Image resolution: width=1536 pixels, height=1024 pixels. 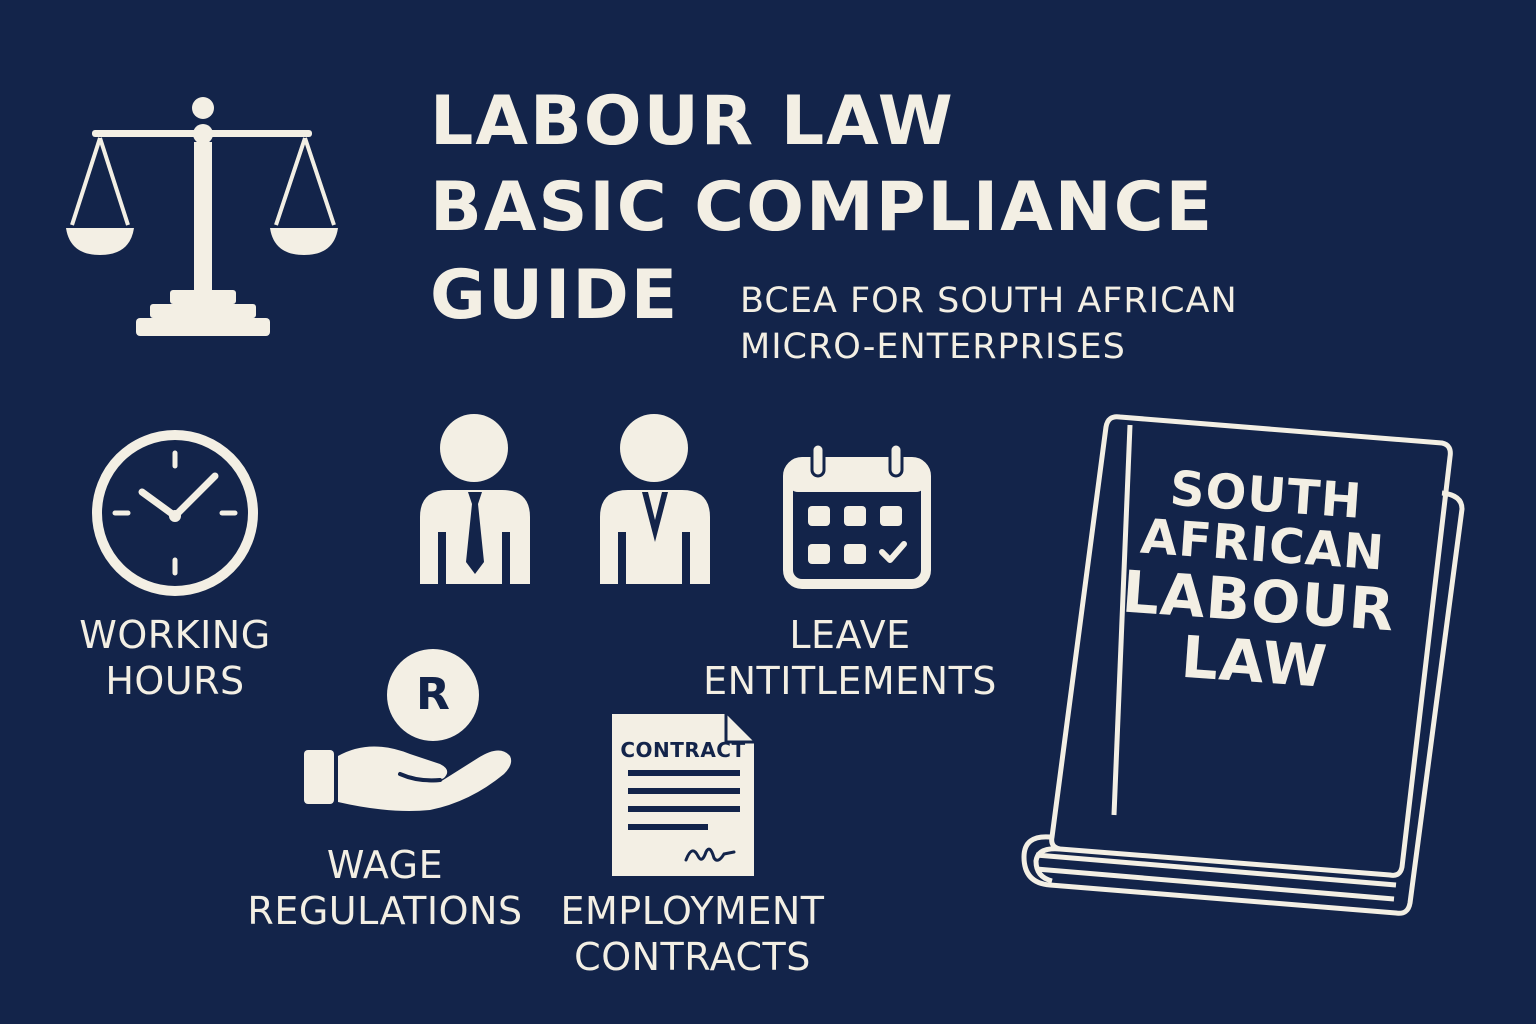 What do you see at coordinates (1260, 581) in the screenshot?
I see `book-title: SOUTH AFRICAN LABOUR LAW` at bounding box center [1260, 581].